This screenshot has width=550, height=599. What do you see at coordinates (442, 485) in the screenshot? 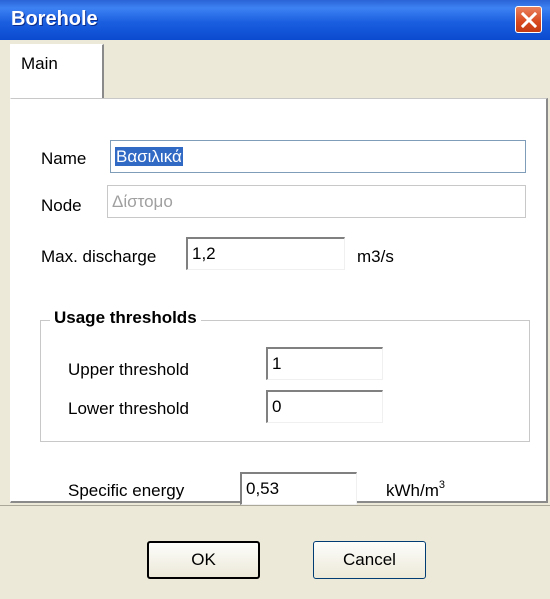
I see `specific-energy-unit-sup: 3` at bounding box center [442, 485].